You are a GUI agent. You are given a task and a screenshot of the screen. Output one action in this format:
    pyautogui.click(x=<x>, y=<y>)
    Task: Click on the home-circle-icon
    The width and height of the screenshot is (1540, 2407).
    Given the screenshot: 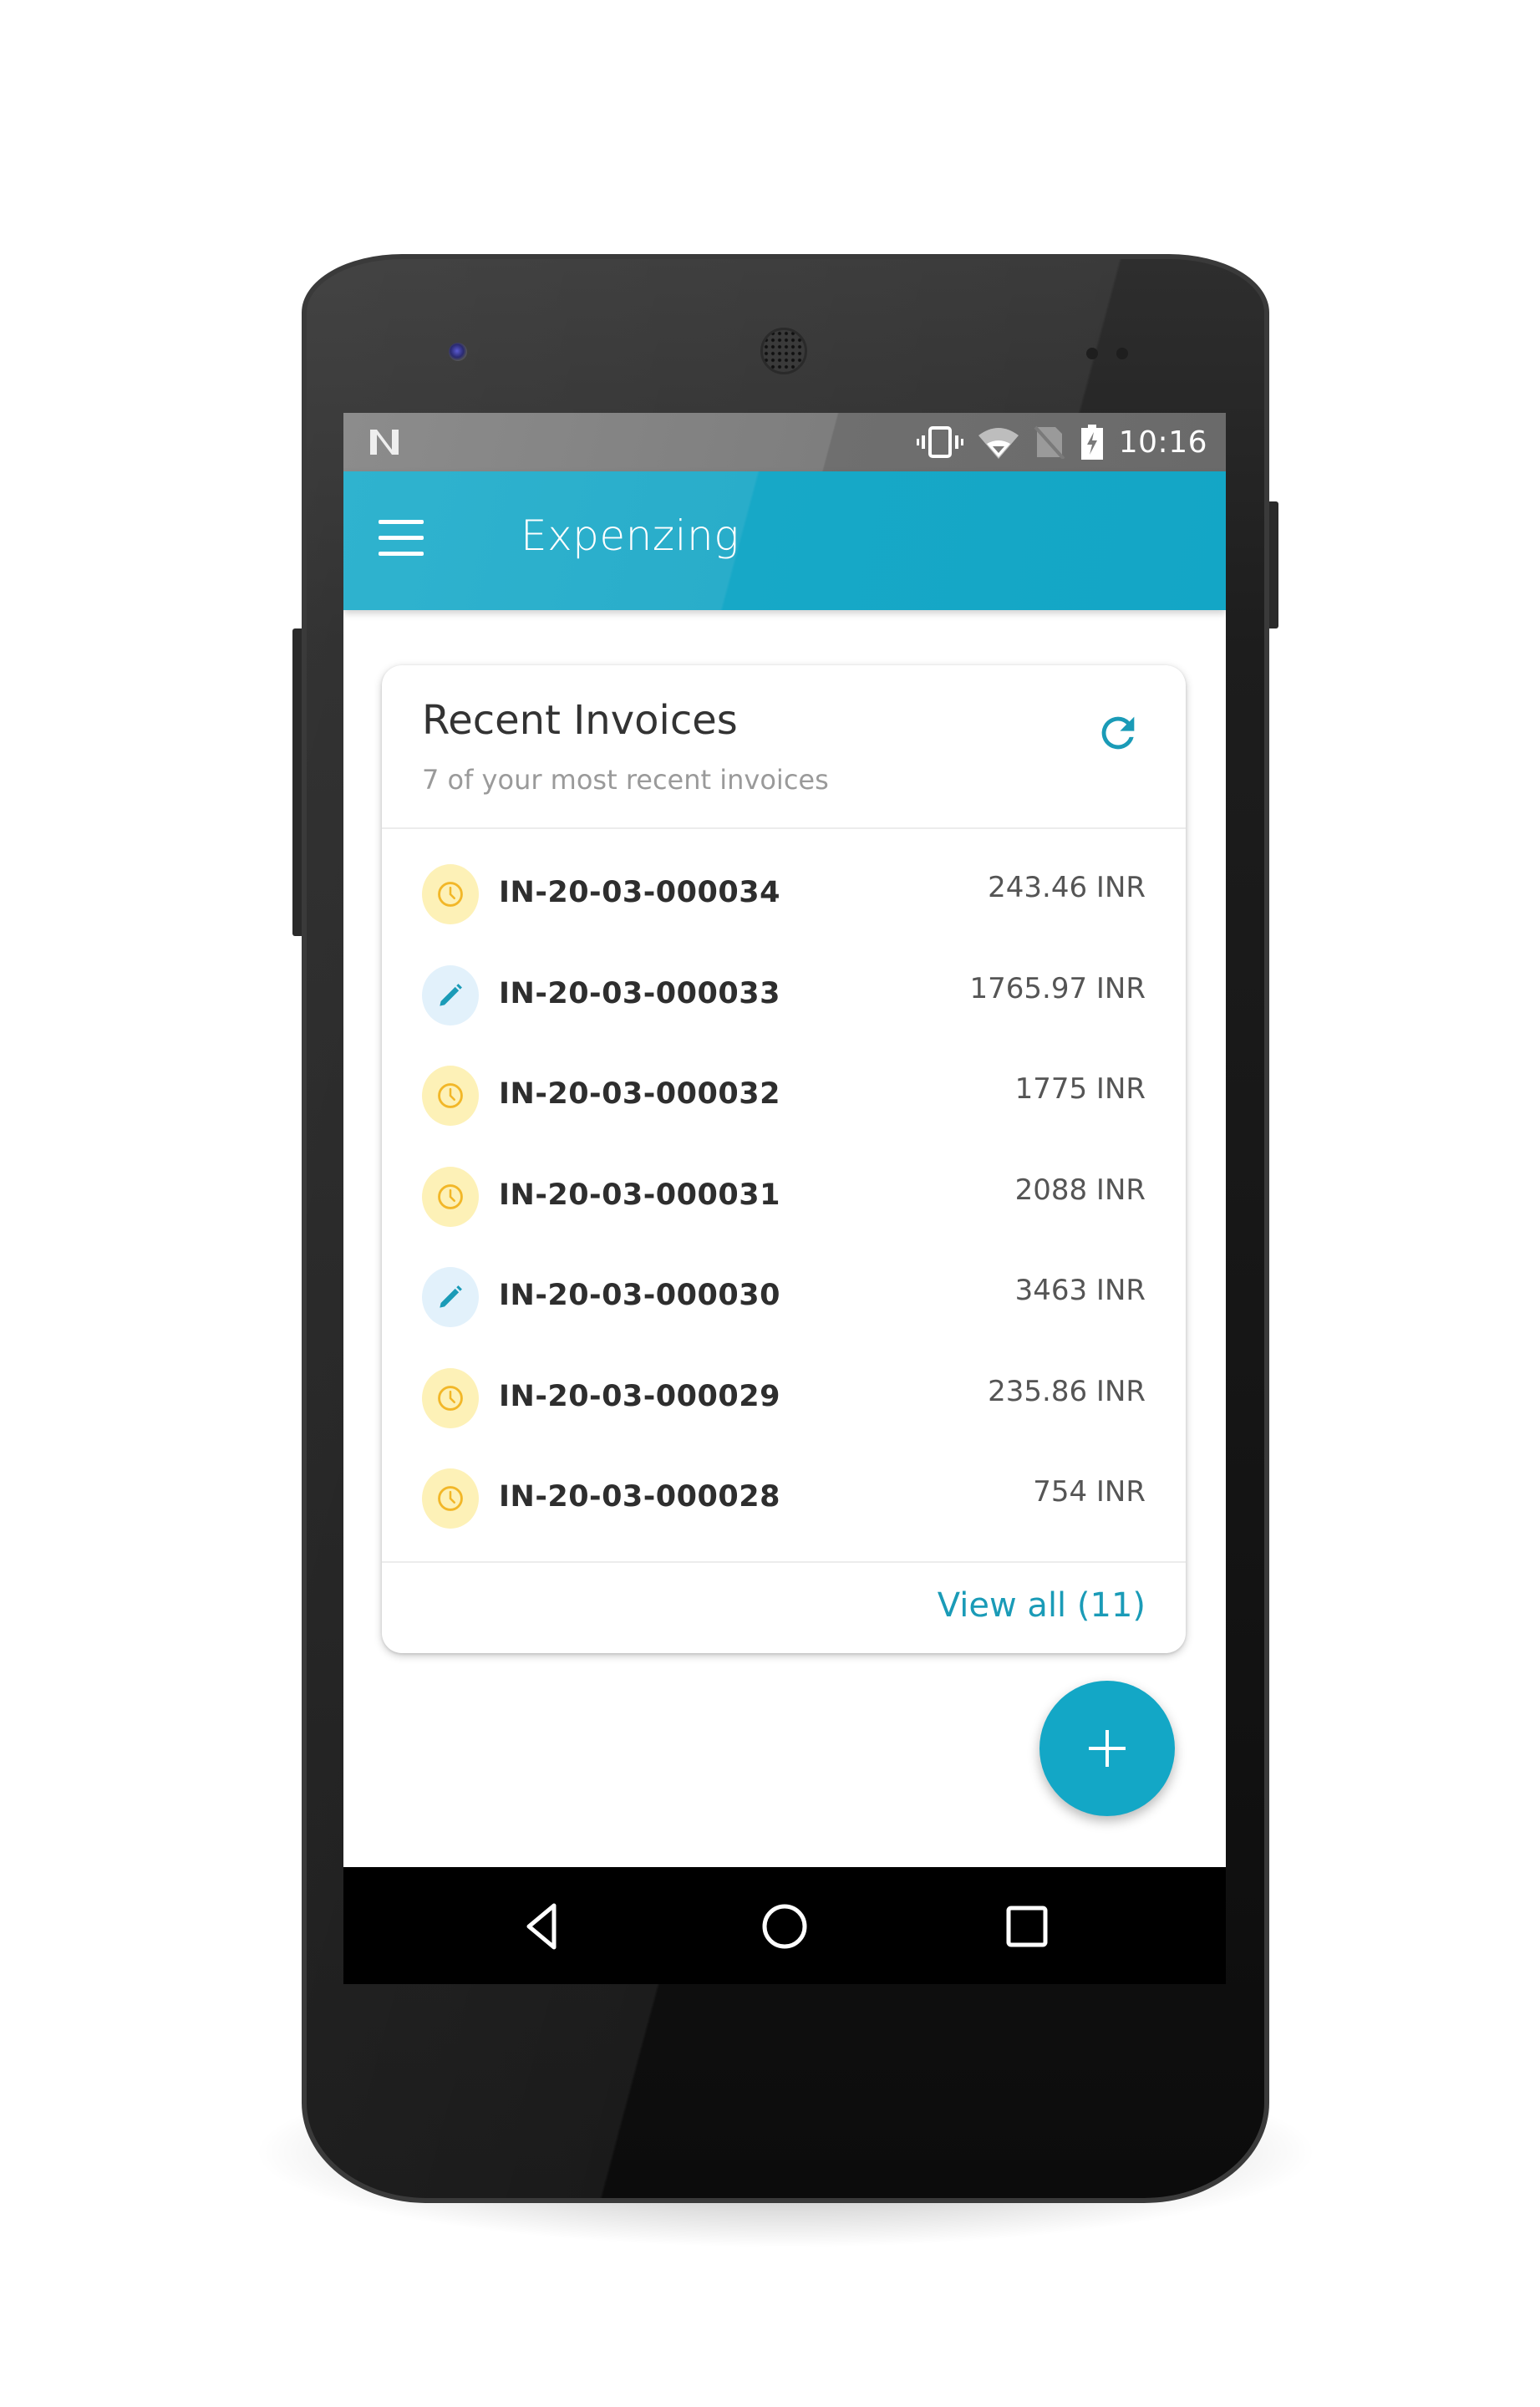 What is the action you would take?
    pyautogui.click(x=784, y=1926)
    